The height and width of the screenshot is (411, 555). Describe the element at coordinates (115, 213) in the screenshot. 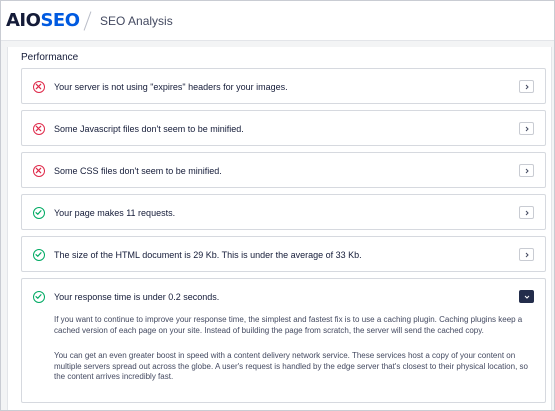

I see `check-item-label: Your page makes 11 requests.` at that location.